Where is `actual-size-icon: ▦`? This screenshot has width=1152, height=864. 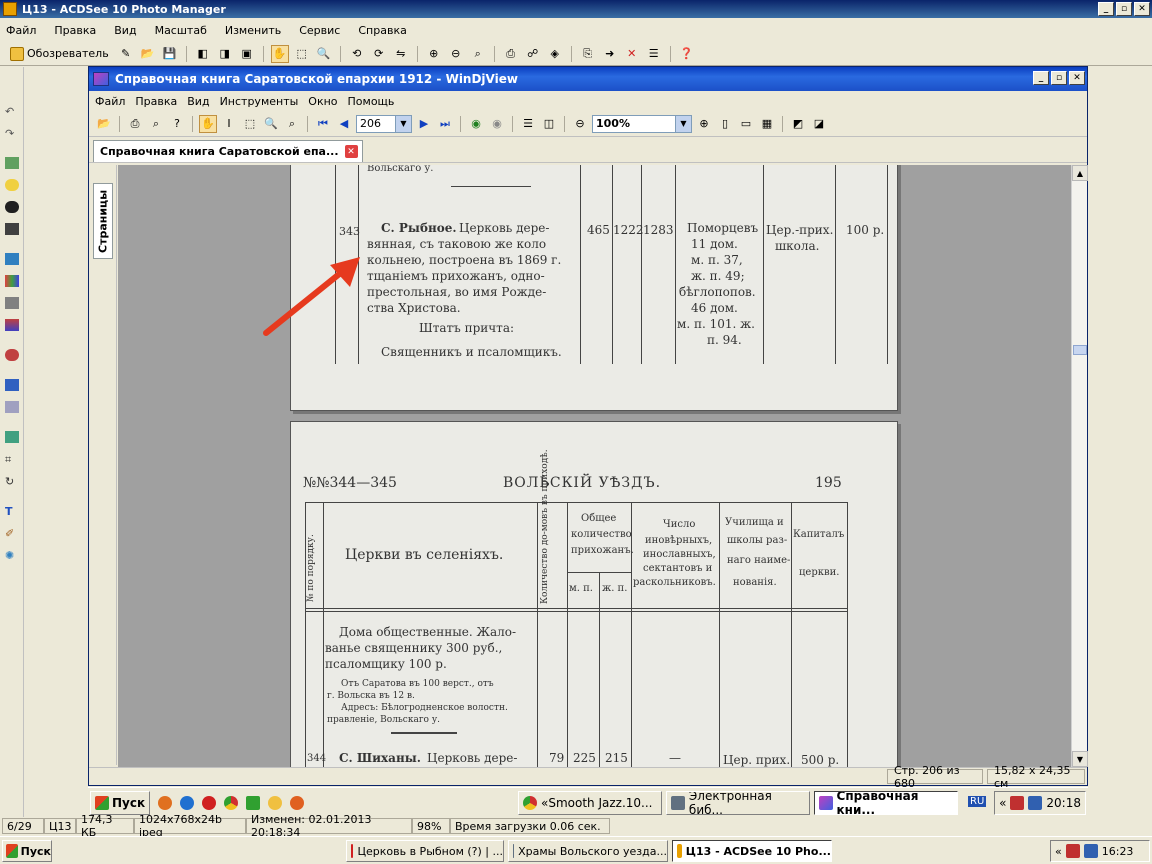
actual-size-icon: ▦ is located at coordinates (767, 124).